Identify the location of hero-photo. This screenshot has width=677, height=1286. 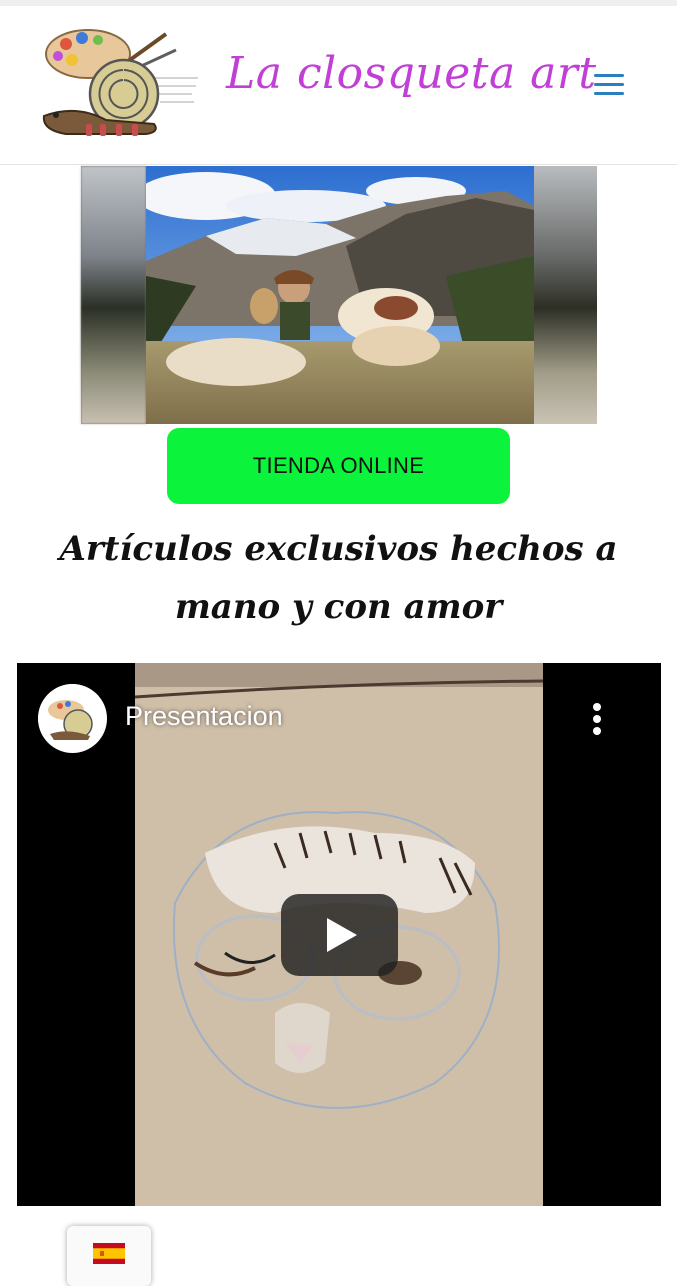
(340, 295).